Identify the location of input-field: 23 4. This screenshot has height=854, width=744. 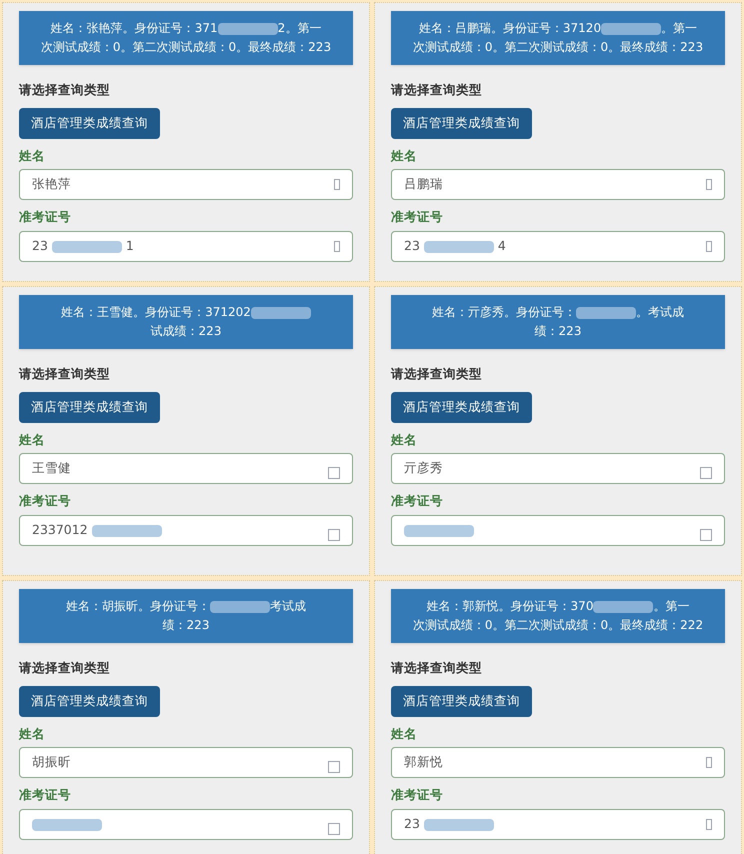
(558, 246).